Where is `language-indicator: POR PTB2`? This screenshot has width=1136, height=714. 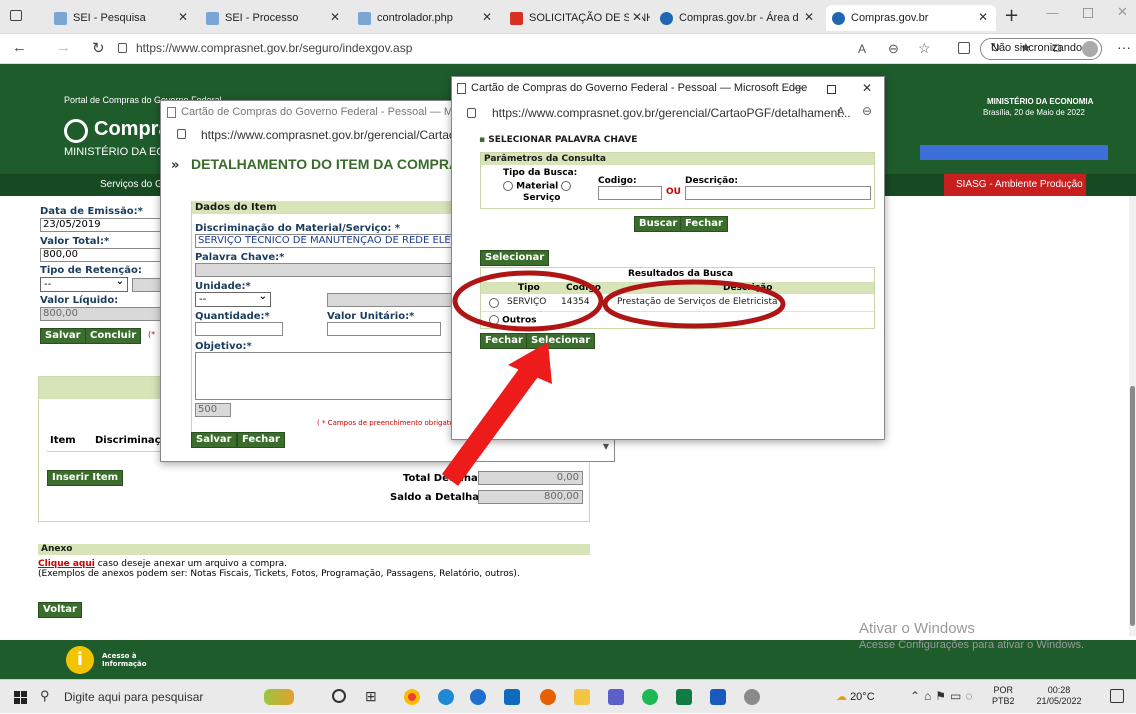 language-indicator: POR PTB2 is located at coordinates (1003, 696).